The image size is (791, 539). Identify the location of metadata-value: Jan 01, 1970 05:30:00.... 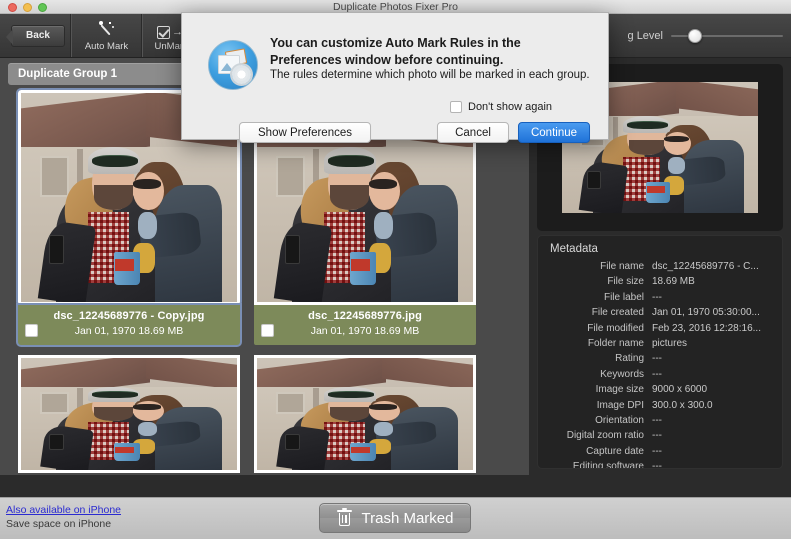
(706, 313).